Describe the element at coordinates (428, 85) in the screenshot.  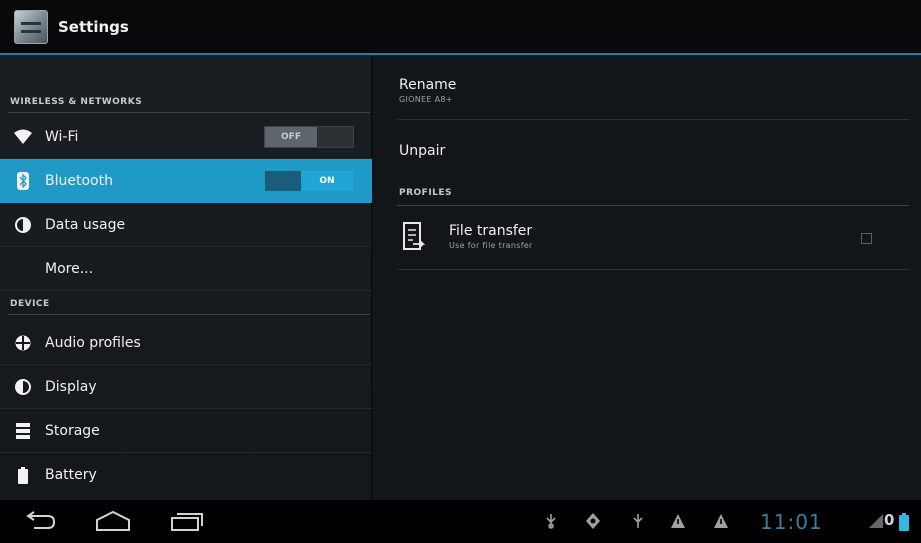
I see `rename-title: Rename` at that location.